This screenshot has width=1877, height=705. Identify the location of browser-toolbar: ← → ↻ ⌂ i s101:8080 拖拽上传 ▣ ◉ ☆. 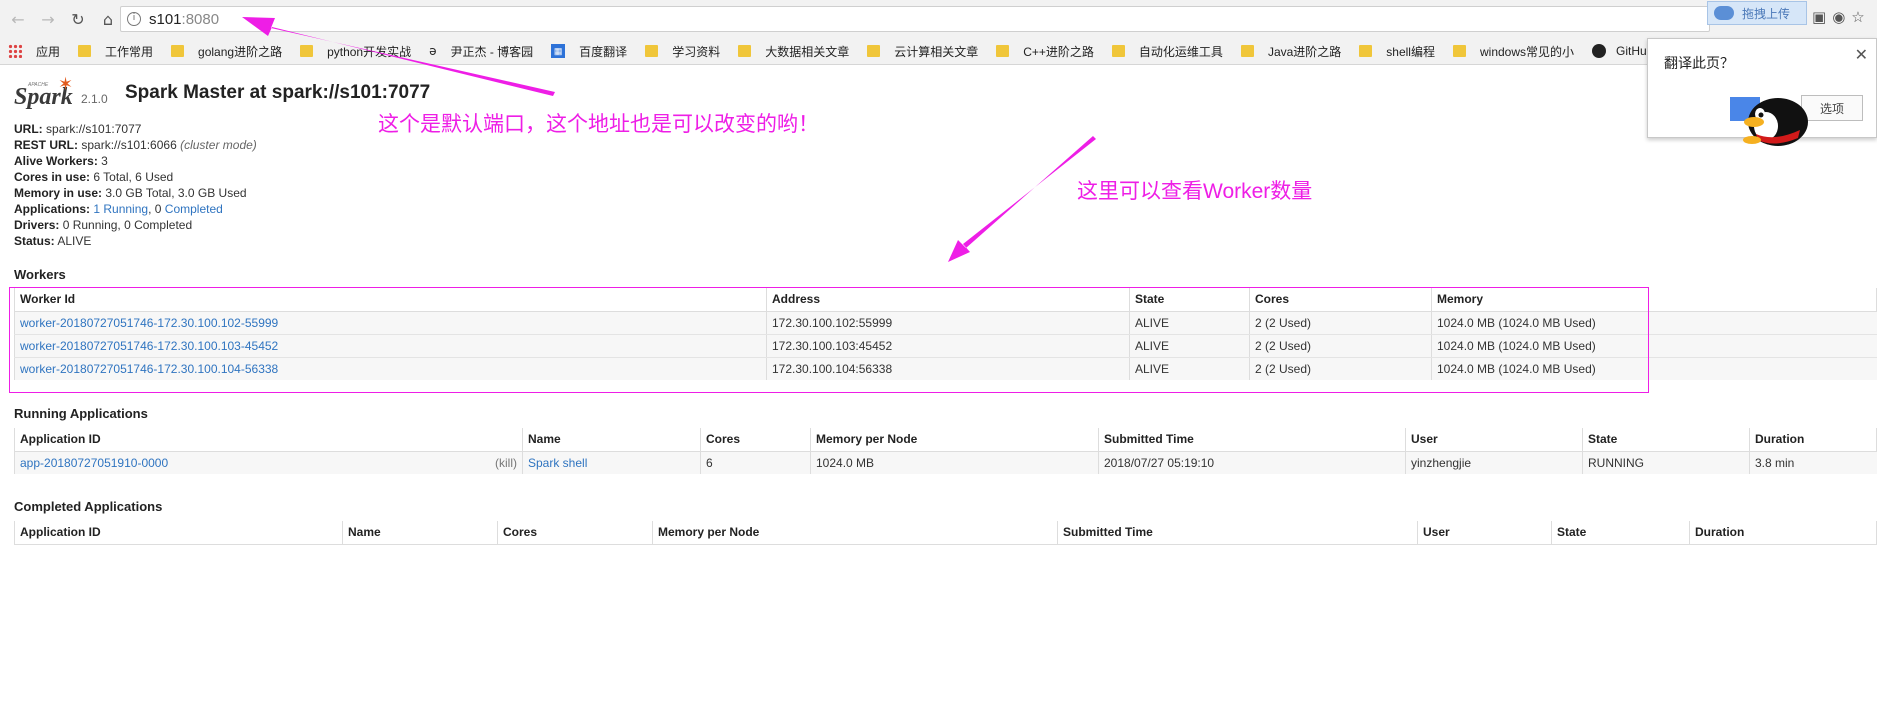
(938, 19).